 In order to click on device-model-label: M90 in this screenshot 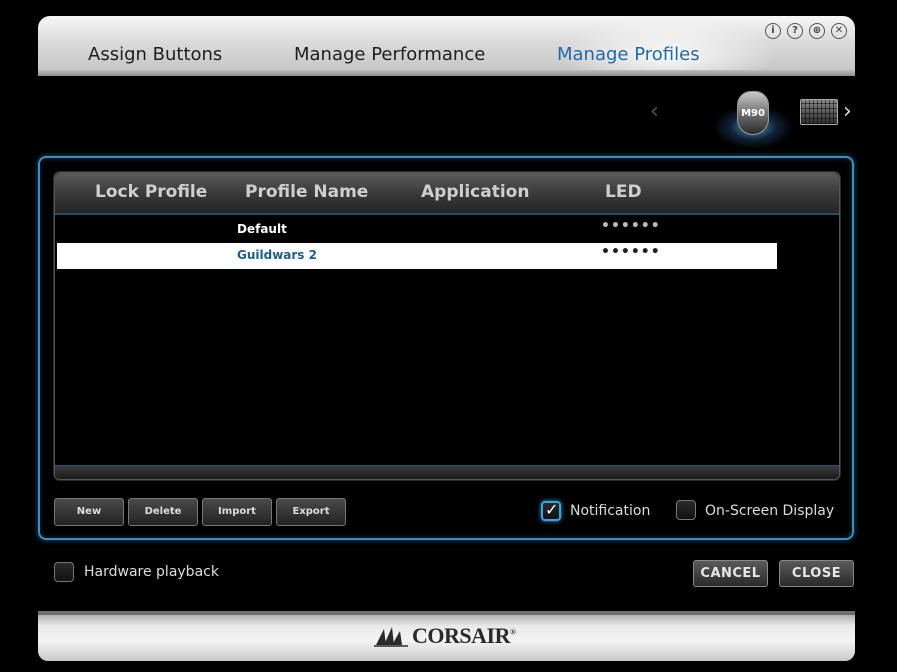, I will do `click(753, 113)`.